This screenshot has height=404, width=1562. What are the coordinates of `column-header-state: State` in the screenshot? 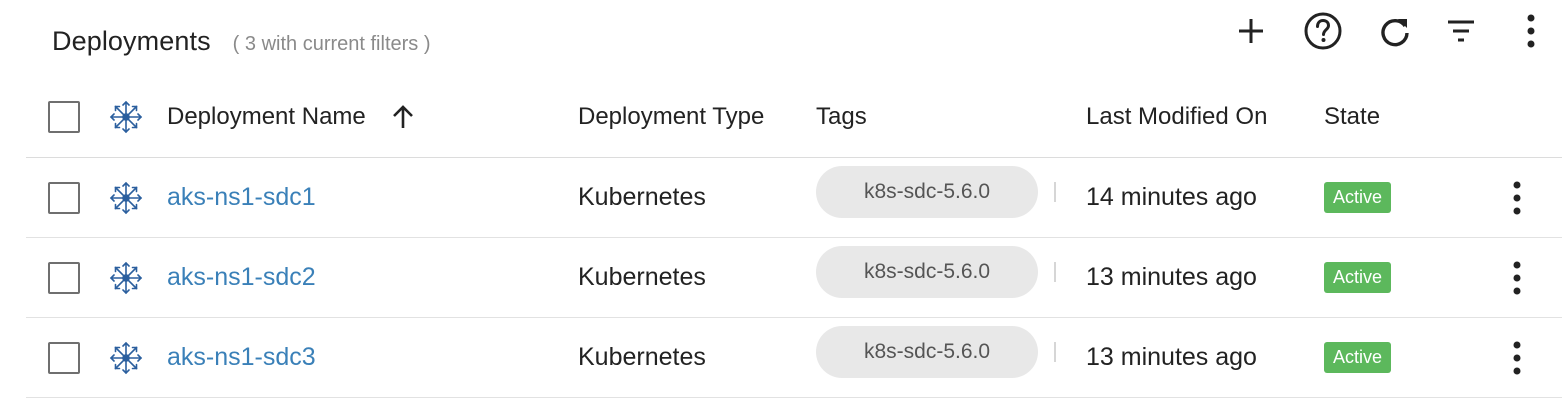 It's located at (1352, 117).